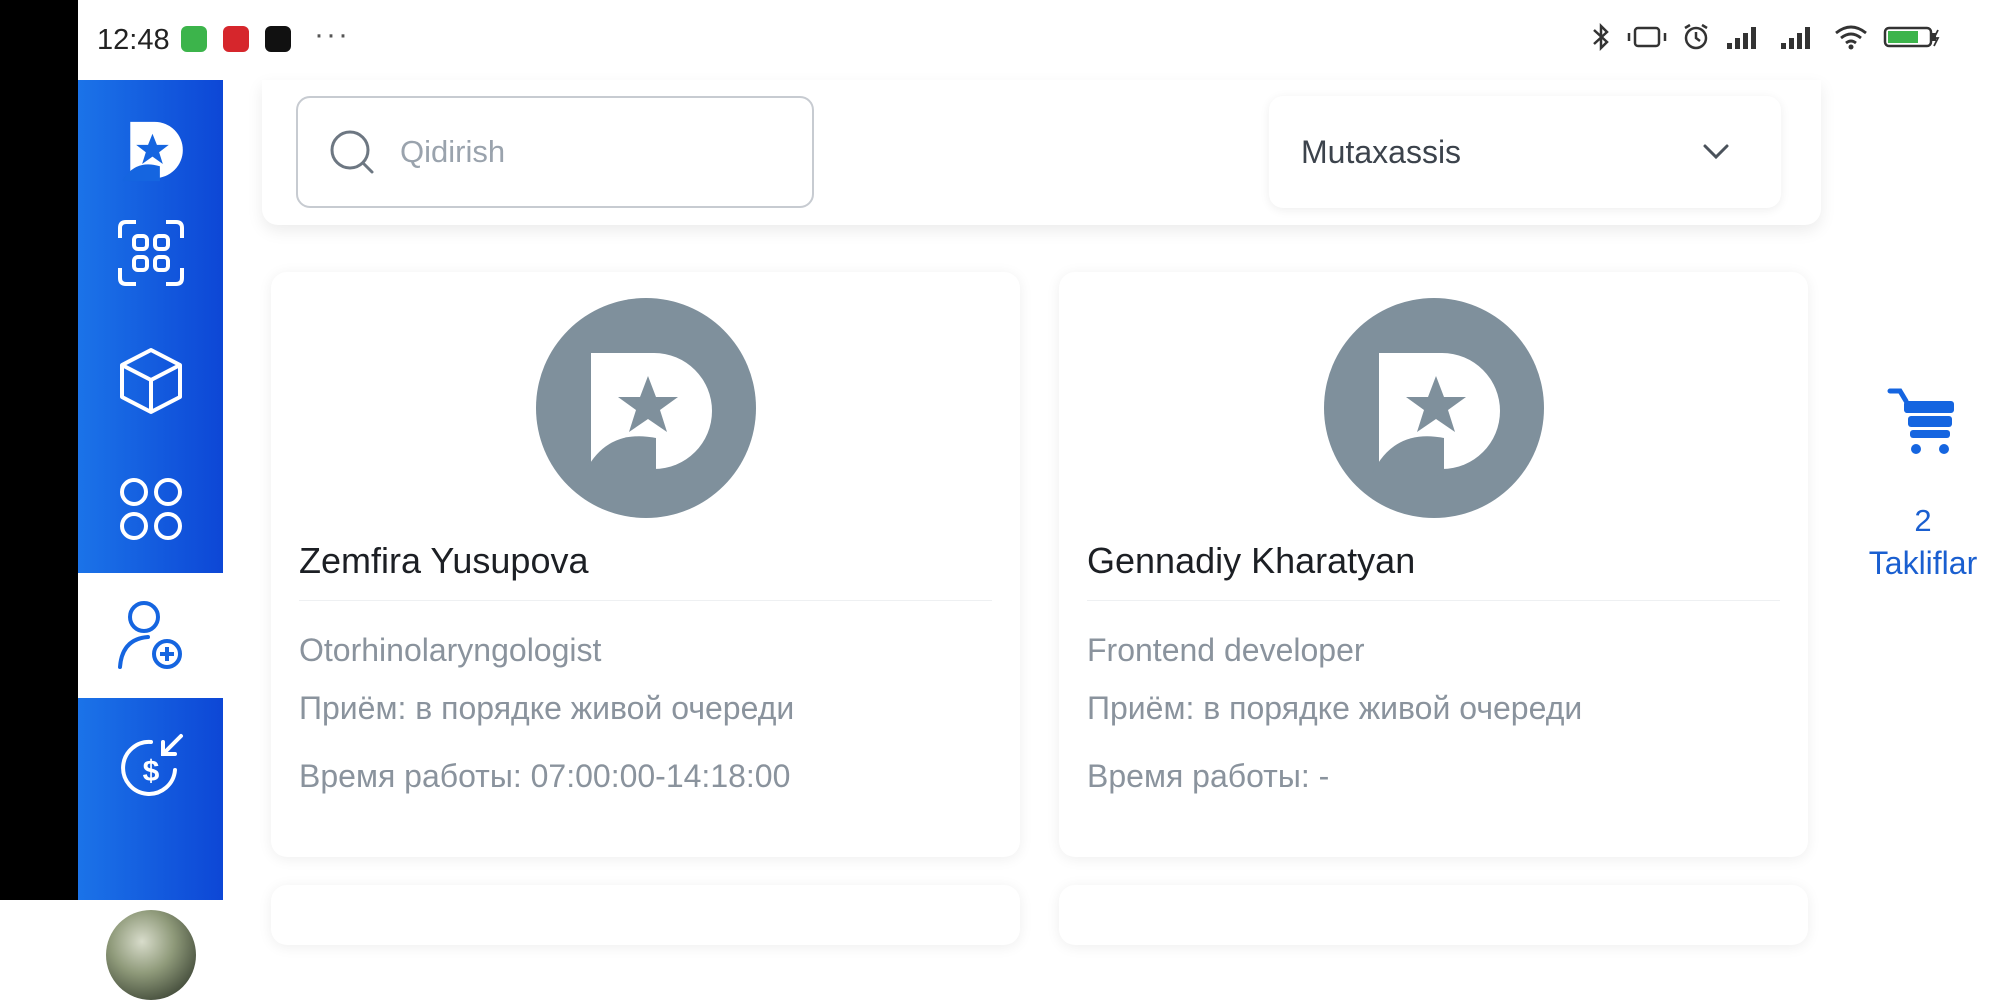  What do you see at coordinates (1716, 152) in the screenshot?
I see `chevron-down-icon` at bounding box center [1716, 152].